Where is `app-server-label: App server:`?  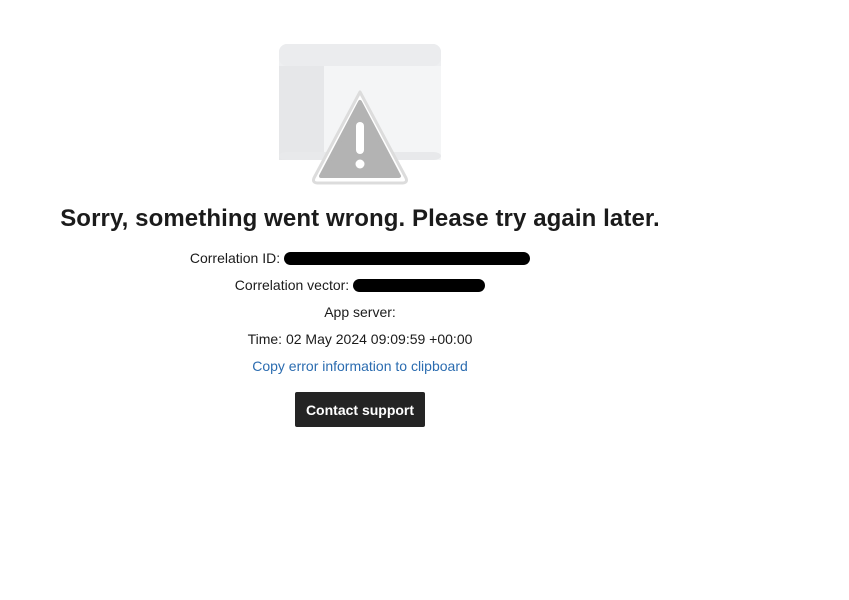
app-server-label: App server: is located at coordinates (360, 312).